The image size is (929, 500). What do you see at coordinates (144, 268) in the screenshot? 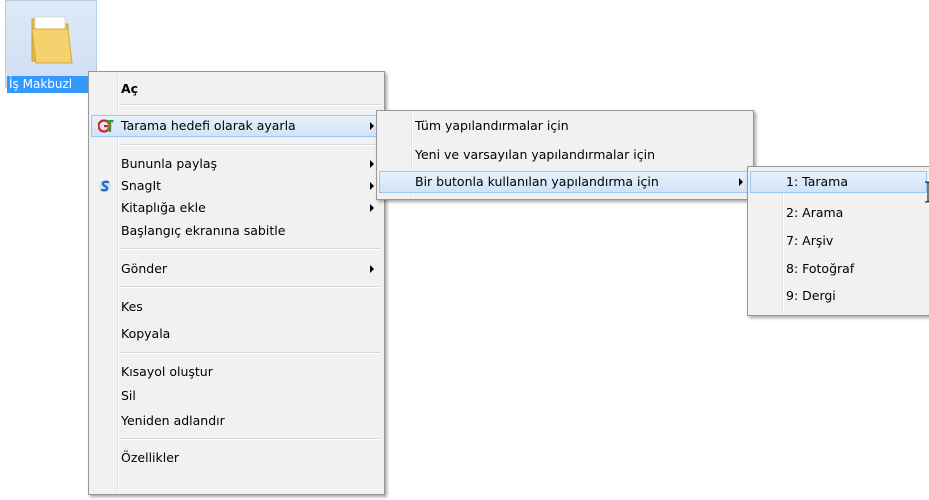
I see `menu-item-label: Gönder` at bounding box center [144, 268].